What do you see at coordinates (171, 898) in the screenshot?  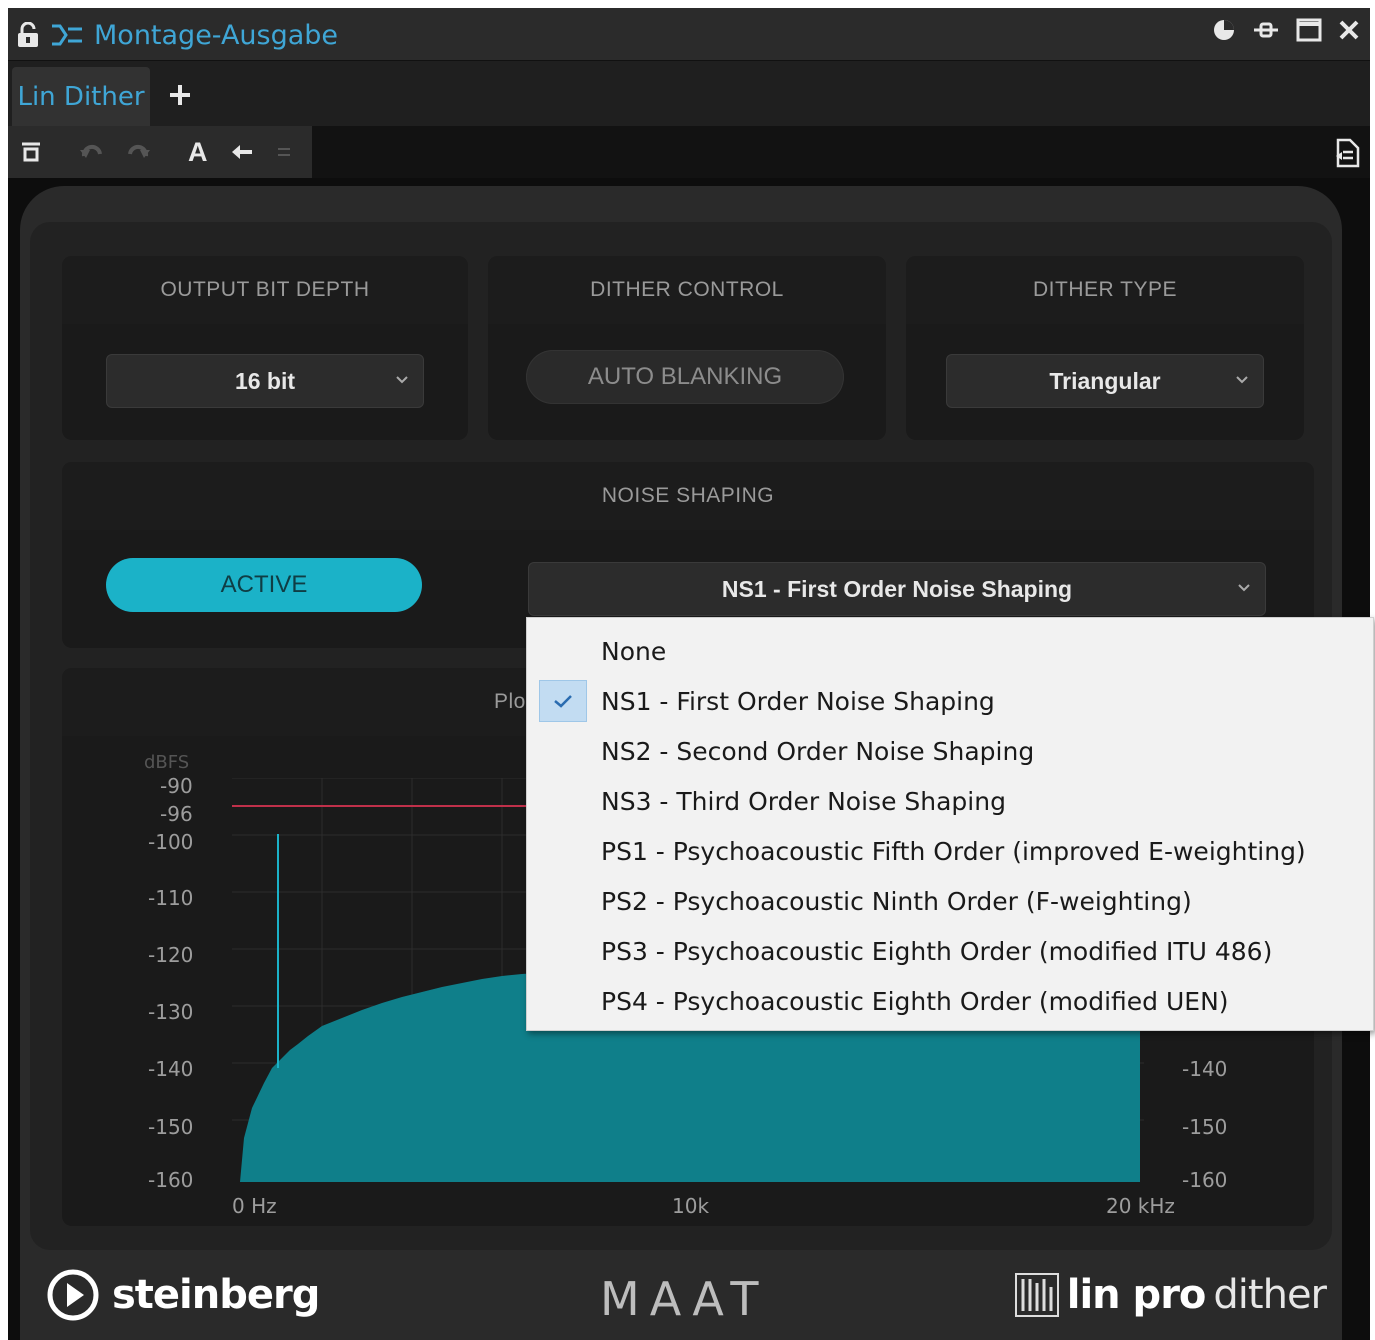 I see `y-tick-left: -110` at bounding box center [171, 898].